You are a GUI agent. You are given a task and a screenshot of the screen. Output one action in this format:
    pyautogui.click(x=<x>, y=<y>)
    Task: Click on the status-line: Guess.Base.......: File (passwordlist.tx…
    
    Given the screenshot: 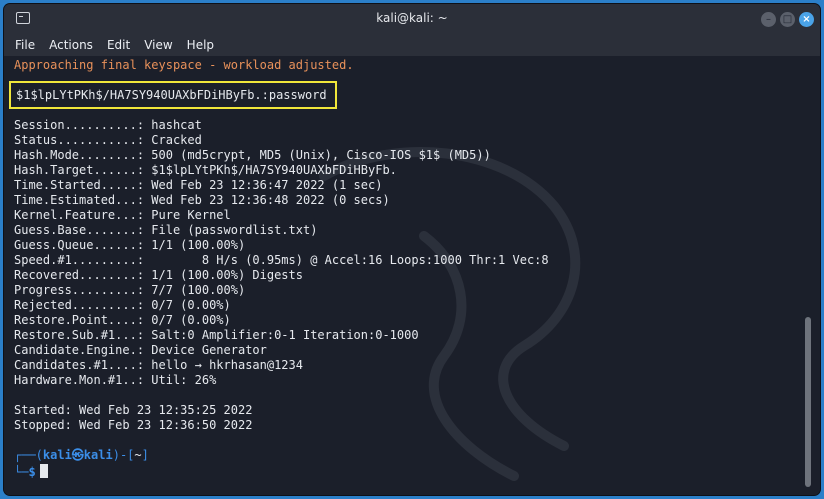 What is the action you would take?
    pyautogui.click(x=166, y=230)
    